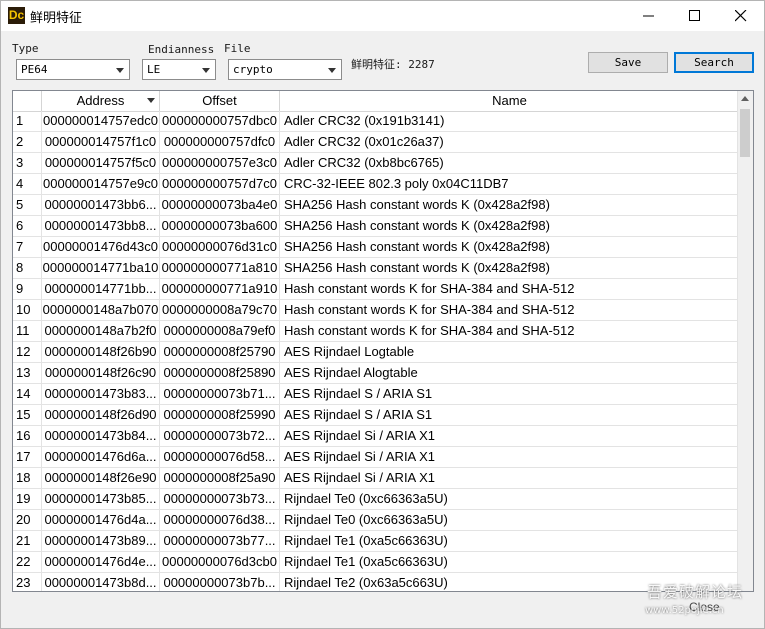 Image resolution: width=765 pixels, height=629 pixels. Describe the element at coordinates (27, 457) in the screenshot. I see `row-index-cell: 17` at that location.